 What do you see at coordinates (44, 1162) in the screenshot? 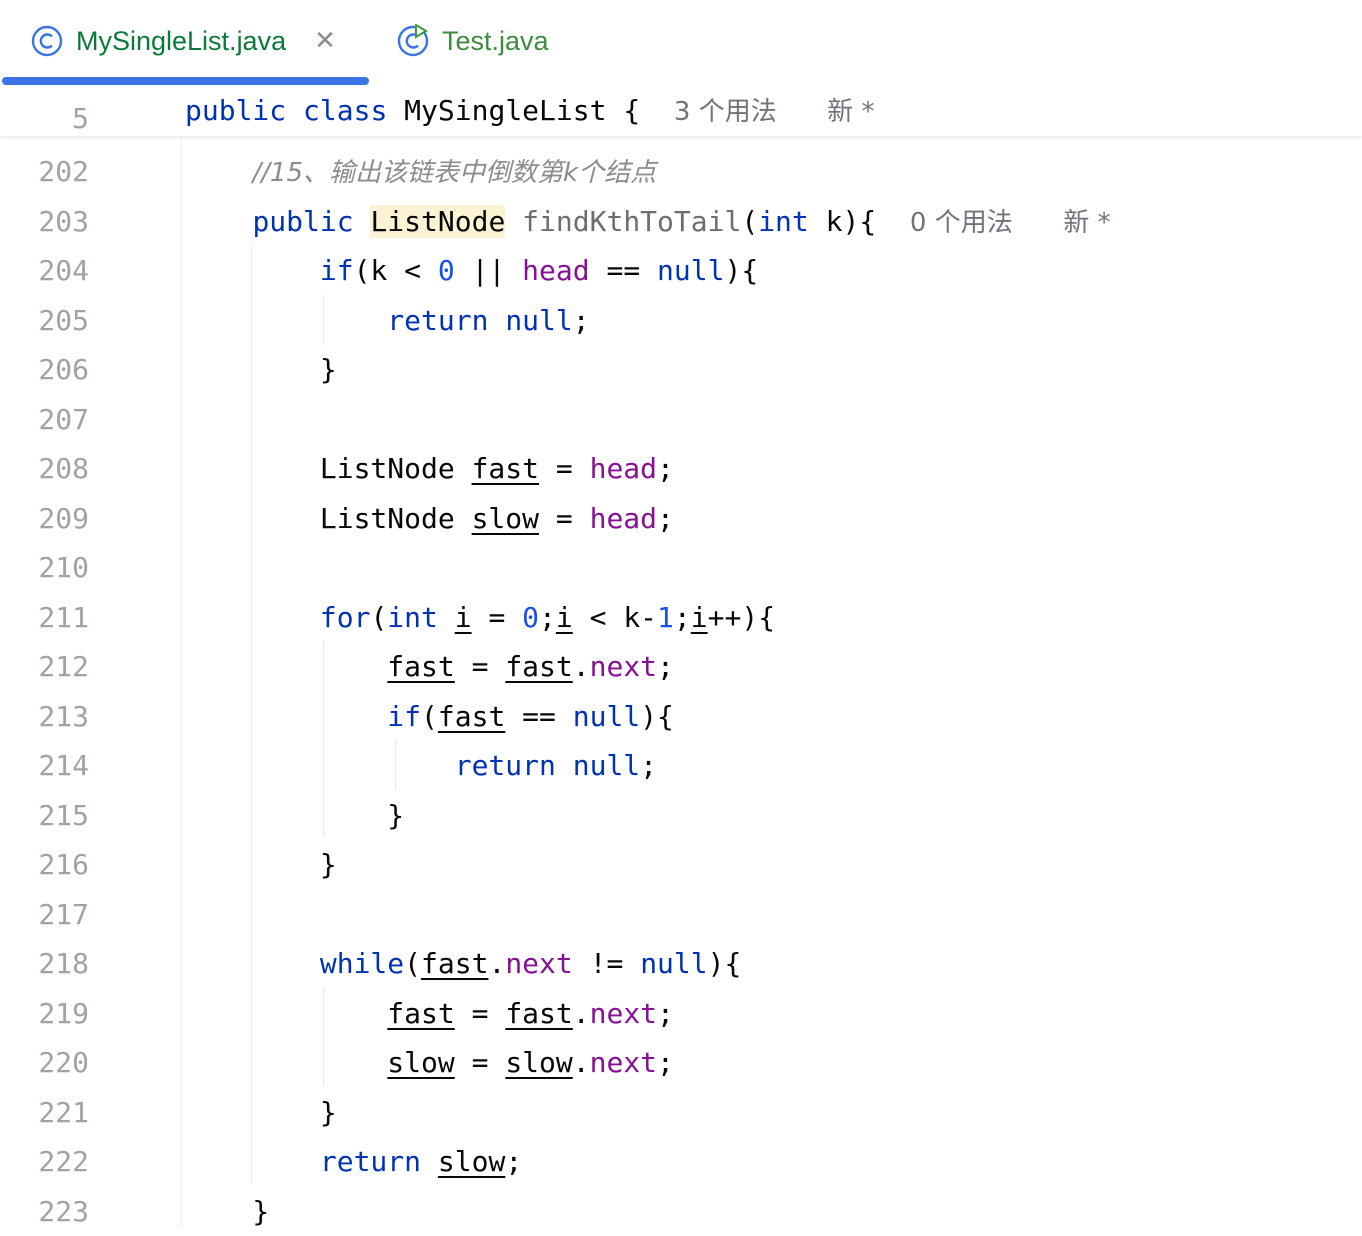
I see `line-number: 222` at bounding box center [44, 1162].